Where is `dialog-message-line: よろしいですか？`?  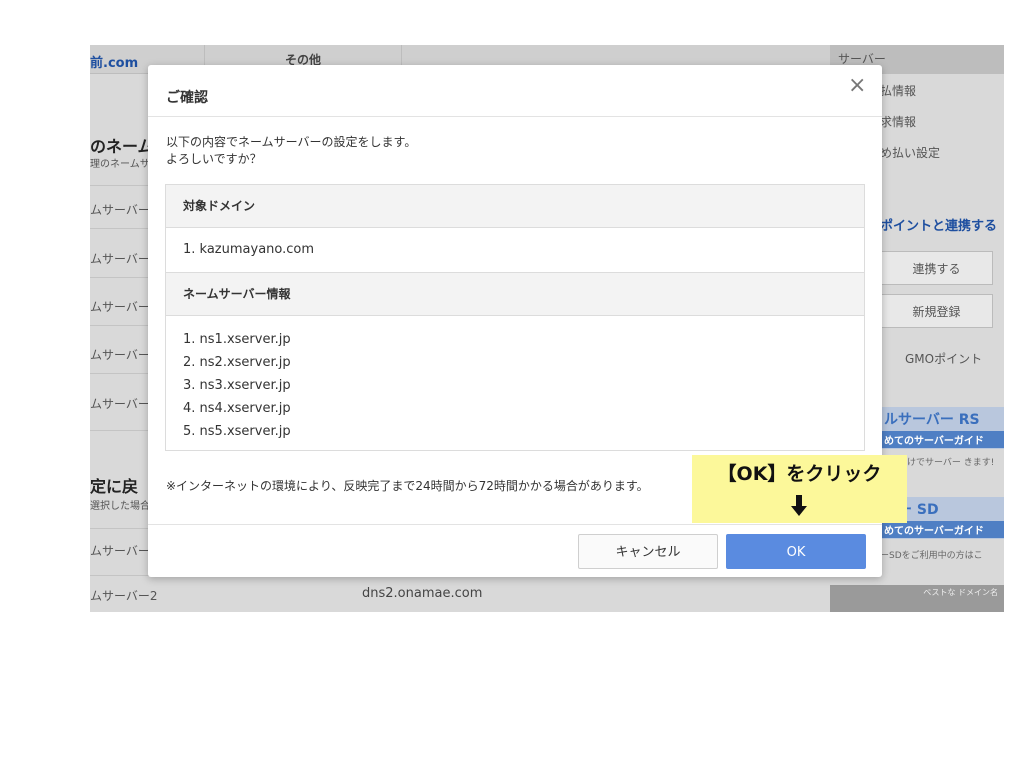
dialog-message-line: よろしいですか？ is located at coordinates (214, 159).